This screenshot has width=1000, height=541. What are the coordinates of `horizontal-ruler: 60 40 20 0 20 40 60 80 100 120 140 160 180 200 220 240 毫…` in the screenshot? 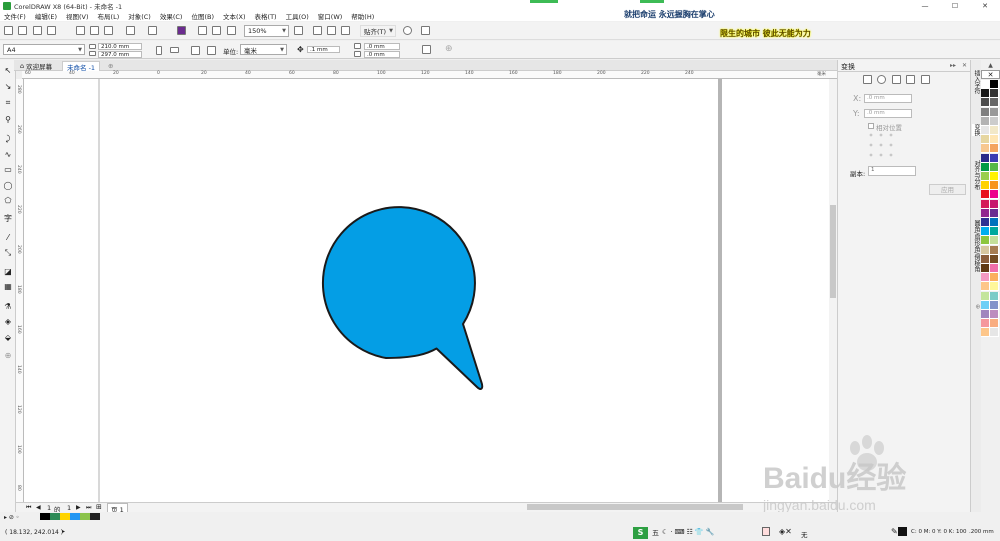 It's located at (429, 75).